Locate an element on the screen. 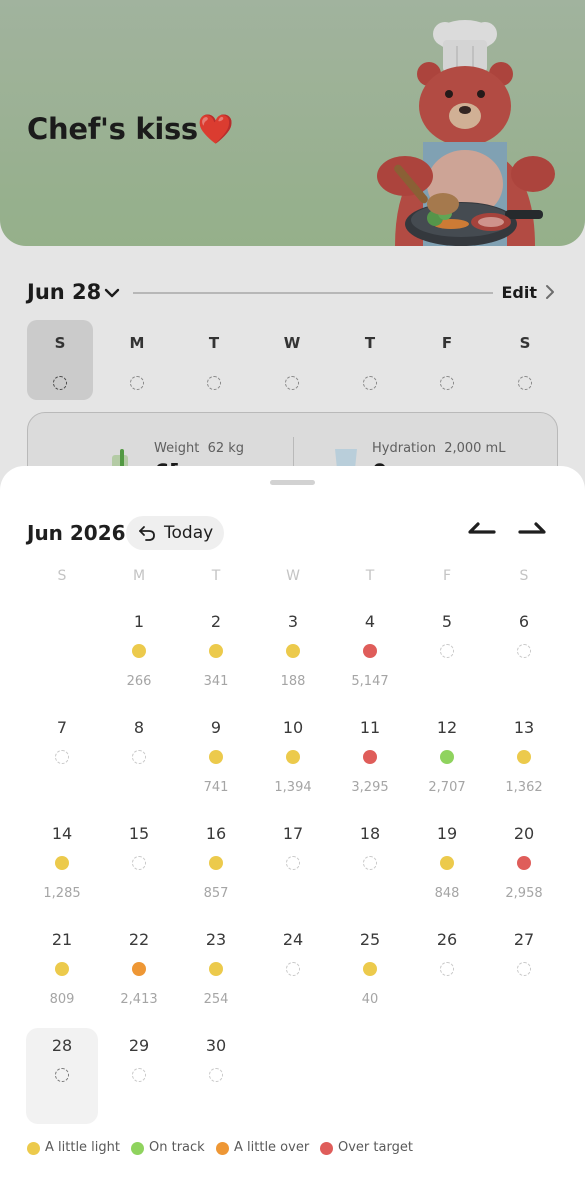 The width and height of the screenshot is (585, 1200). arrow-right-icon is located at coordinates (533, 528).